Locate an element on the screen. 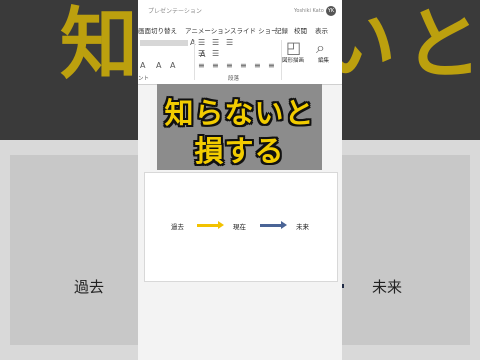 This screenshot has width=480, height=360. banner-line-2: 損する is located at coordinates (239, 151).